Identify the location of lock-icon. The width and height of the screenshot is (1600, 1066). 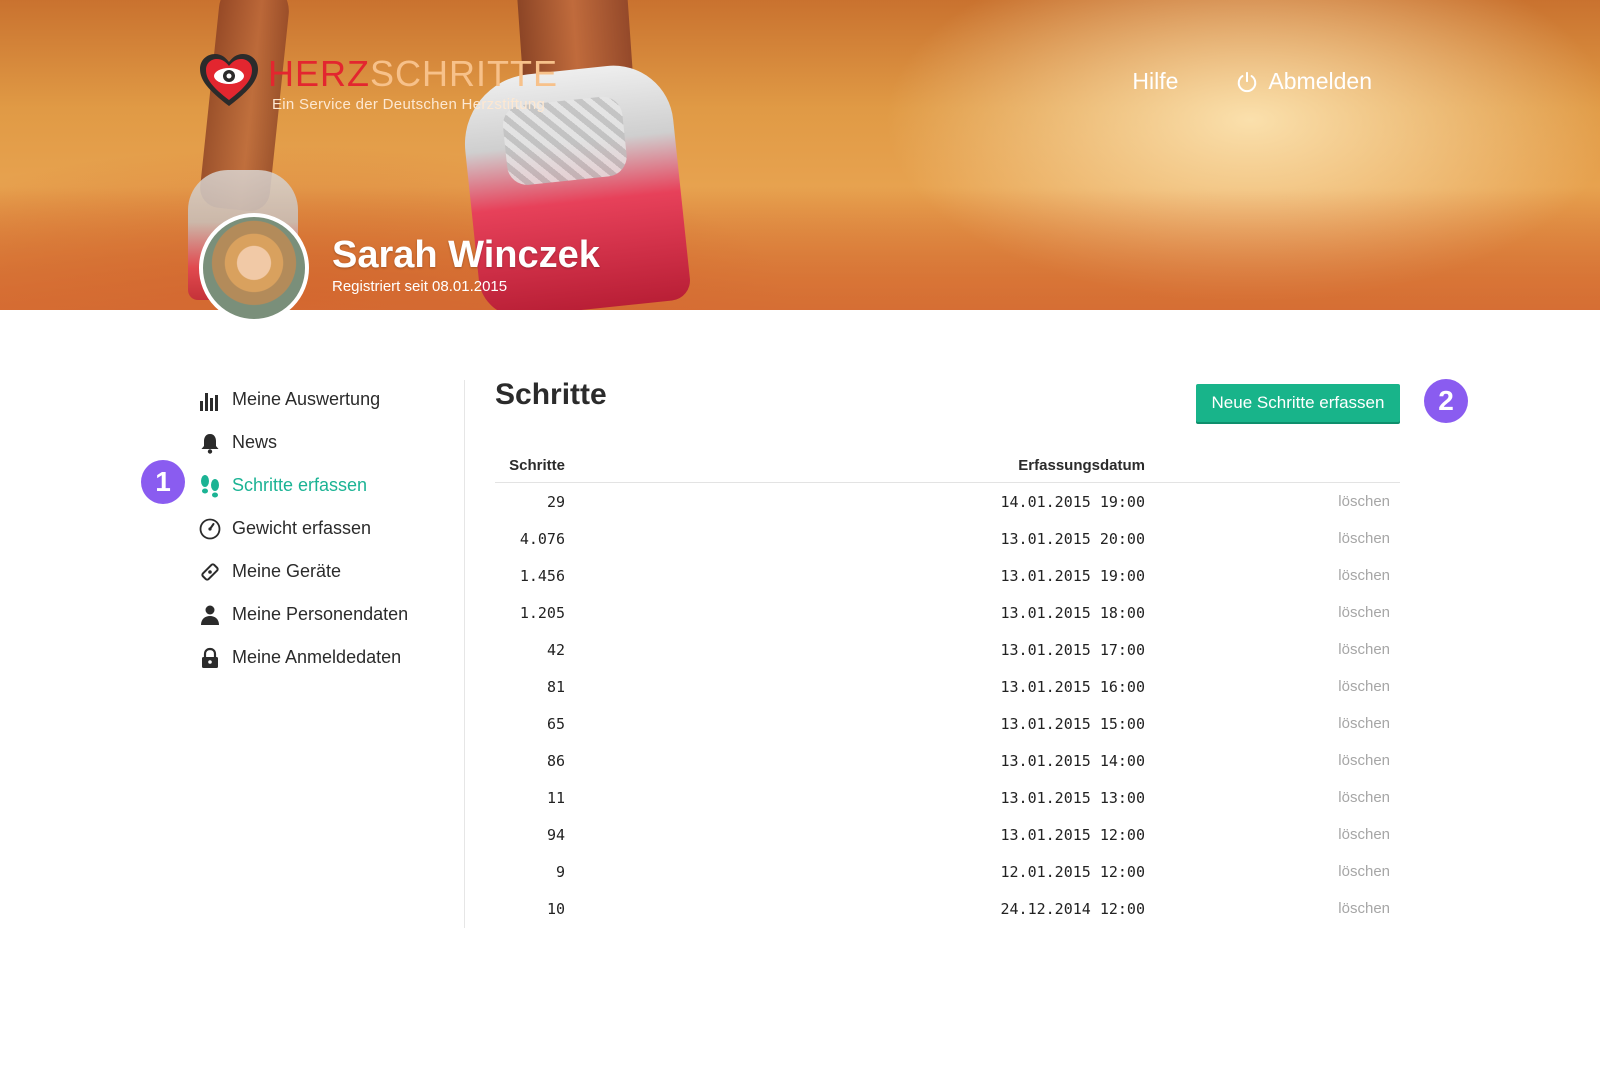
(210, 658).